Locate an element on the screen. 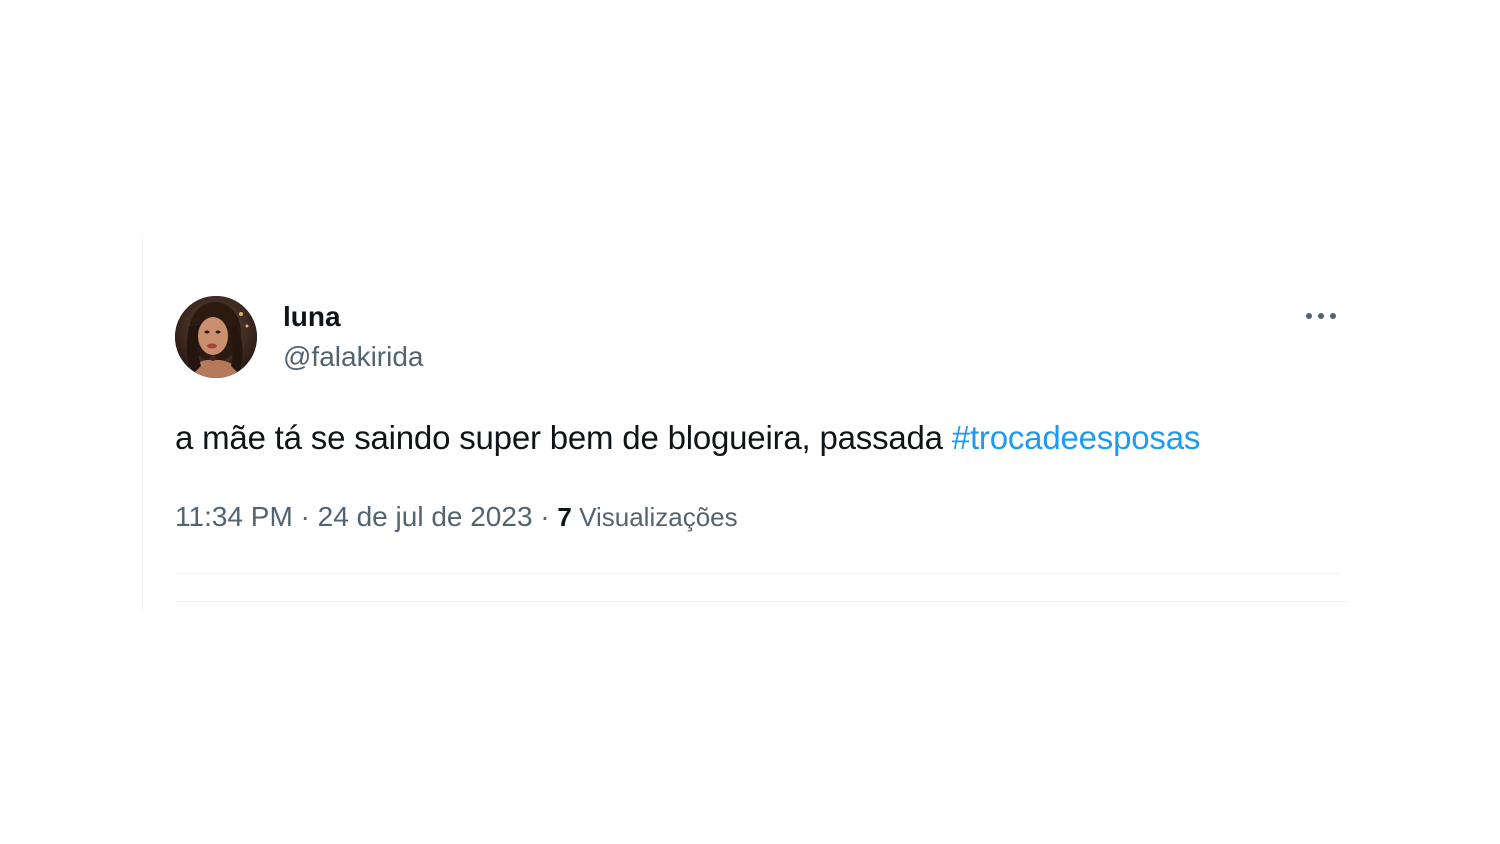  avatar-photo is located at coordinates (216, 337).